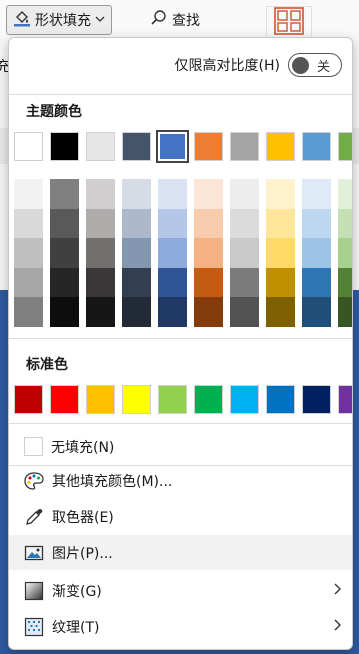 The height and width of the screenshot is (654, 359). I want to click on high-contrast-row: 仅限高对比度(H) 关, so click(180, 65).